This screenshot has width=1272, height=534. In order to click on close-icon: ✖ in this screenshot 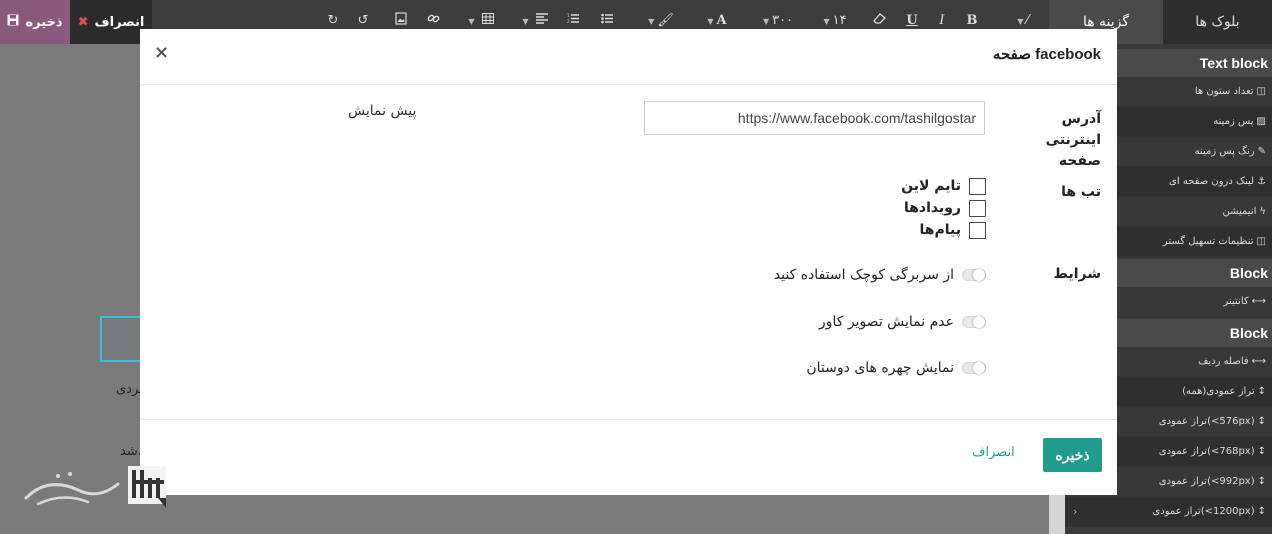, I will do `click(83, 22)`.